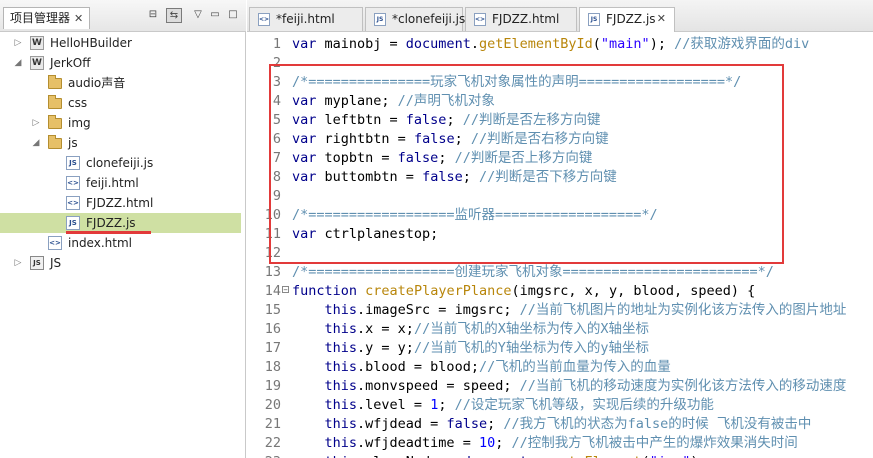  What do you see at coordinates (560, 405) in the screenshot?
I see `code-line: 20 this.level = 1; //设定玩家飞机等级，实现后续的升级功能` at bounding box center [560, 405].